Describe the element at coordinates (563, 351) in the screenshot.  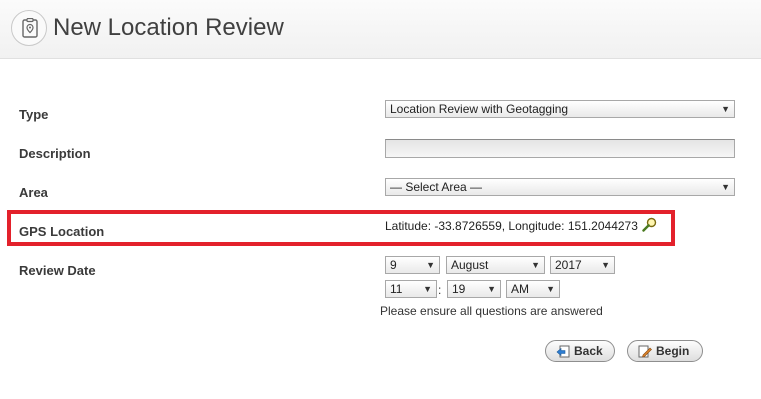
I see `back-icon` at that location.